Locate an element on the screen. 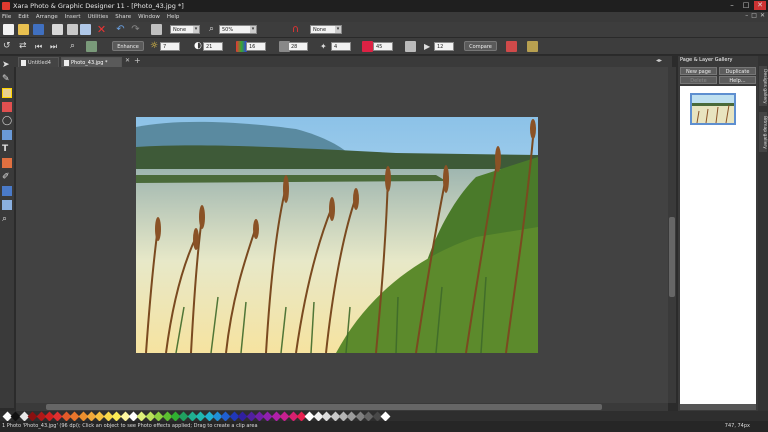 Image resolution: width=768 pixels, height=432 pixels. menu-help: Help is located at coordinates (173, 17).